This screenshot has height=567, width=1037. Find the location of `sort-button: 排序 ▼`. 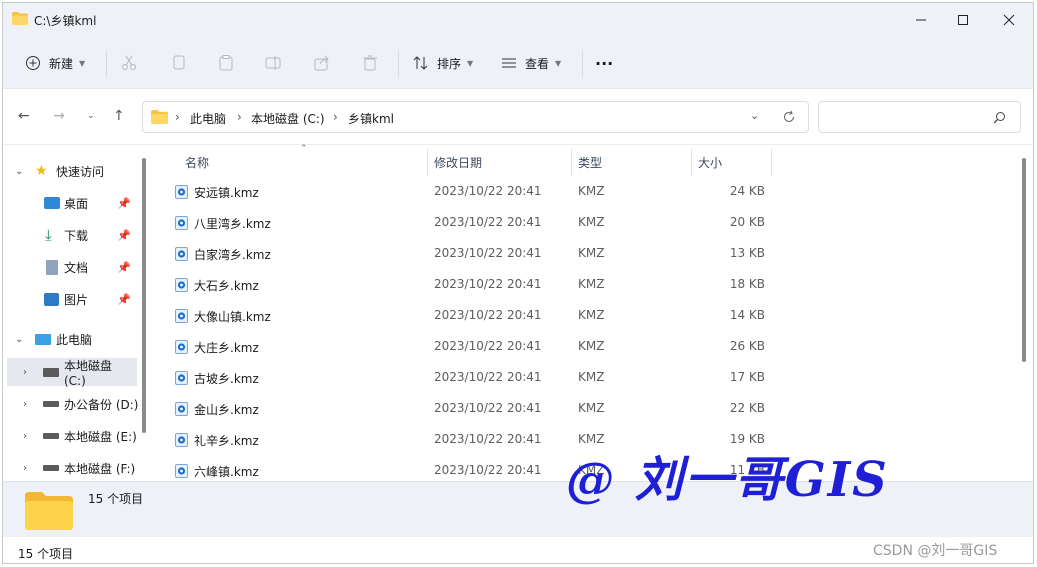

sort-button: 排序 ▼ is located at coordinates (443, 63).